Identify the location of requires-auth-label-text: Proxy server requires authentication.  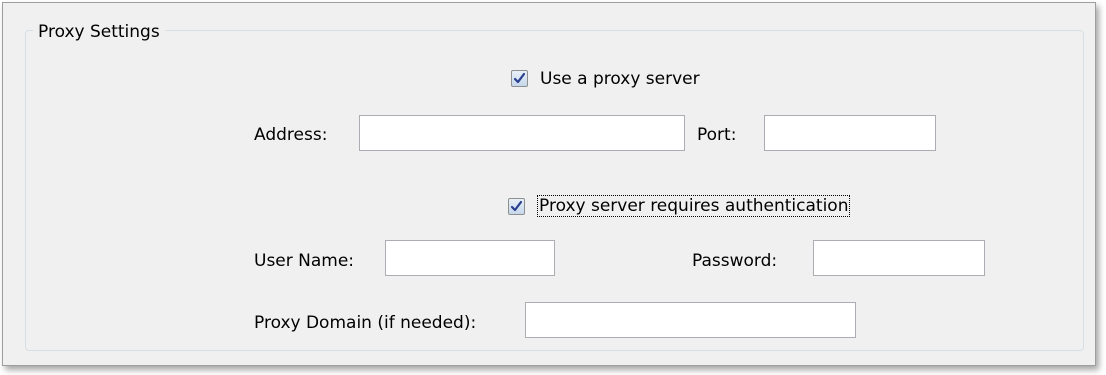
(694, 206).